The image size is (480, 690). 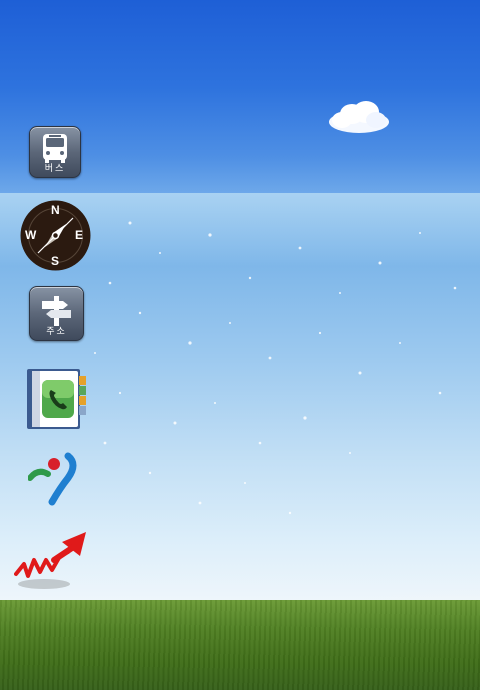 I want to click on cloud-icon, so click(x=359, y=117).